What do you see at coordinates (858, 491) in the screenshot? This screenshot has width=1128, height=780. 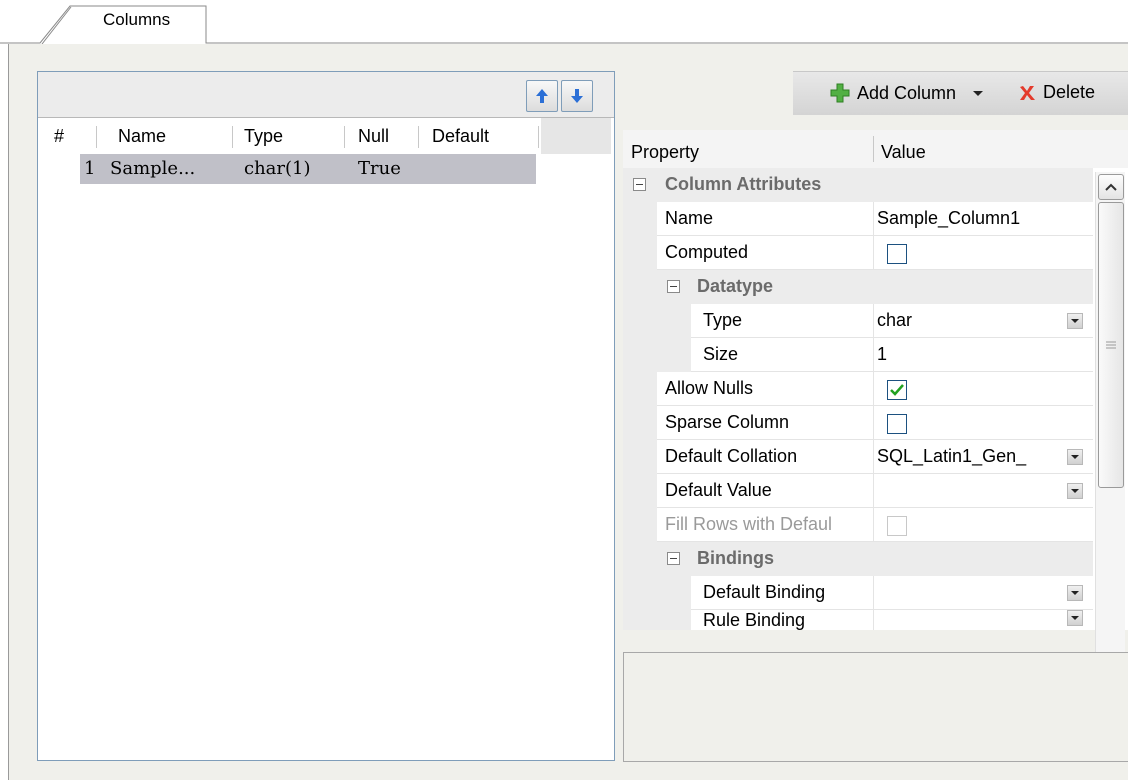 I see `property-row-default-value: Default Value` at bounding box center [858, 491].